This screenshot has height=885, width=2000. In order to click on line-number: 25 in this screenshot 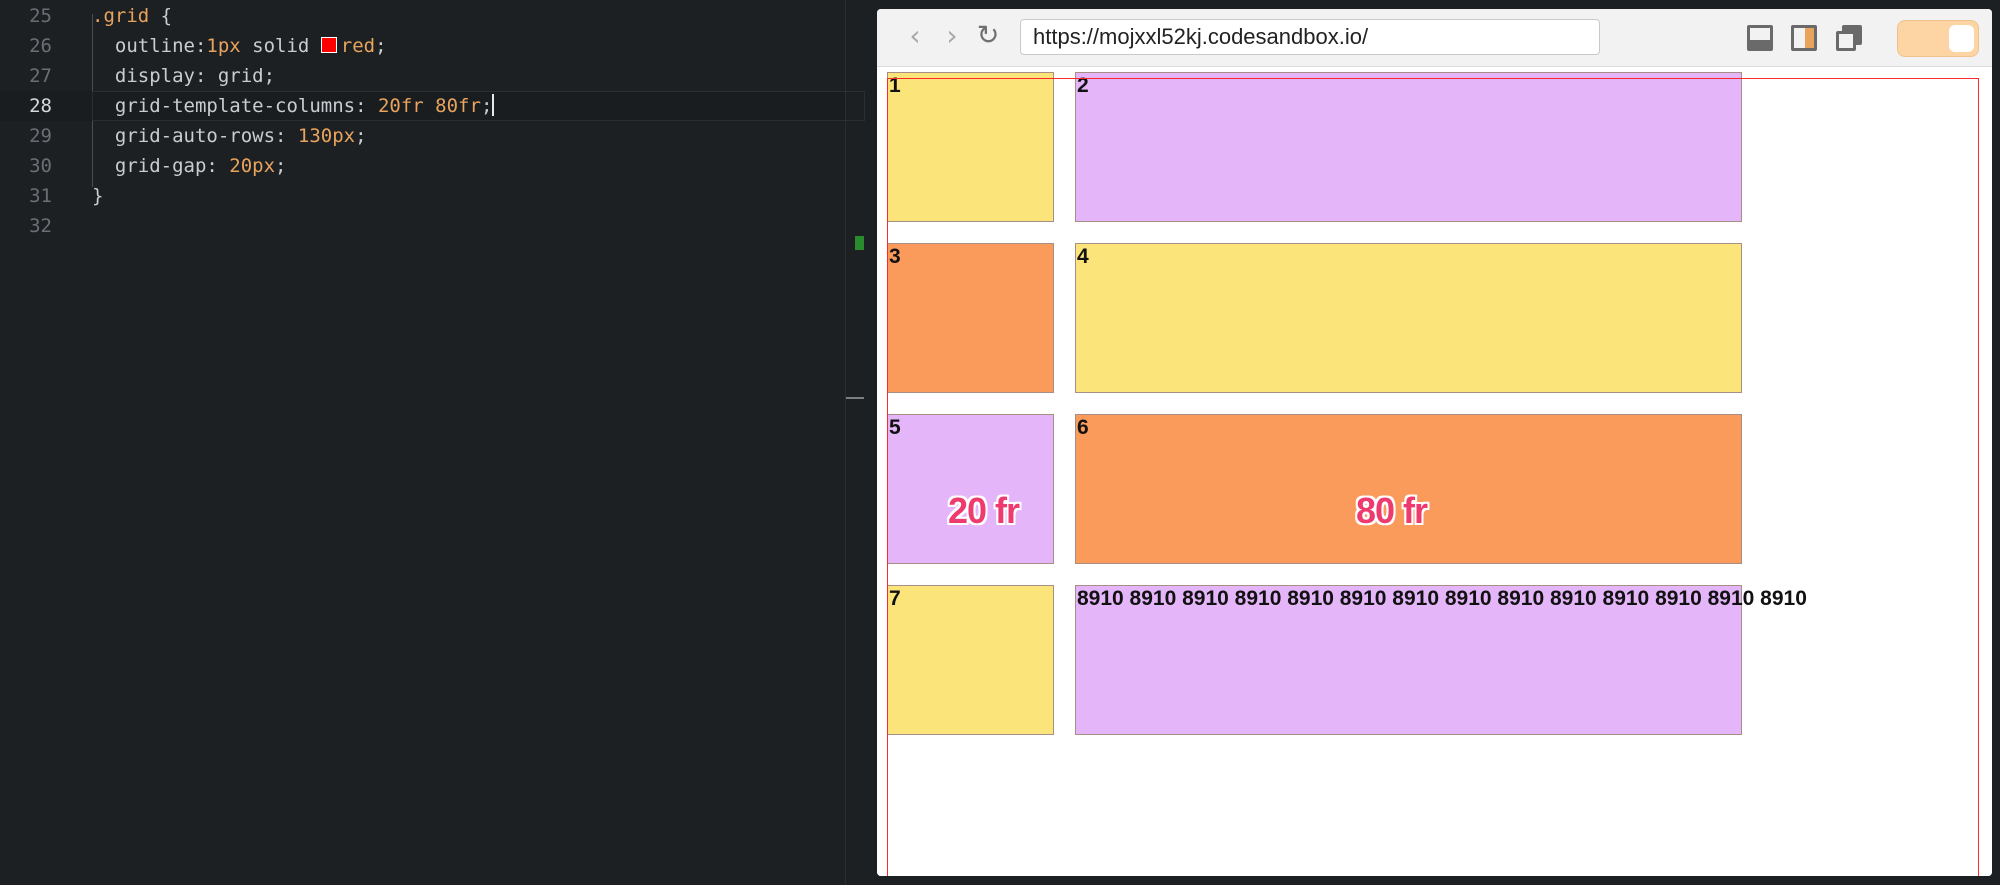, I will do `click(40, 16)`.